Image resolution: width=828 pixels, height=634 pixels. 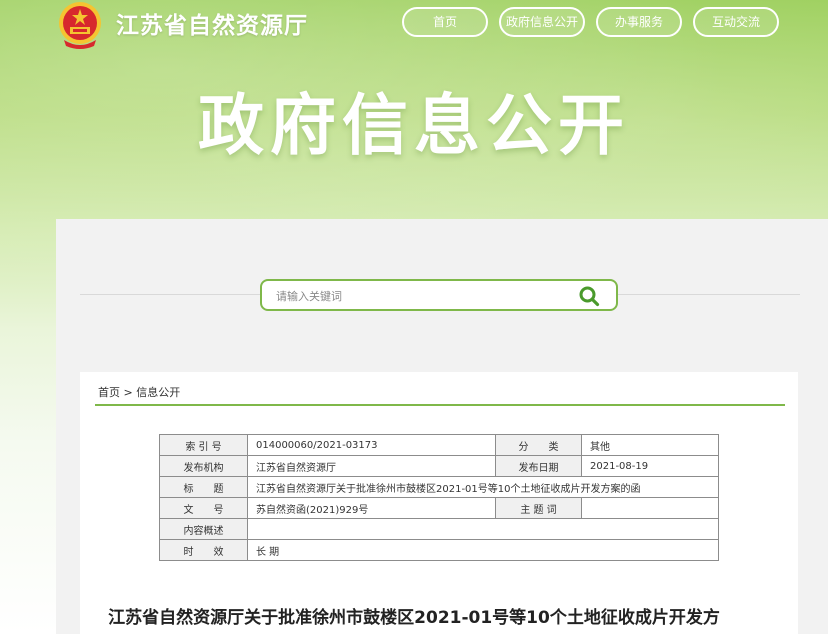 I want to click on meta-value: 其他, so click(x=650, y=445).